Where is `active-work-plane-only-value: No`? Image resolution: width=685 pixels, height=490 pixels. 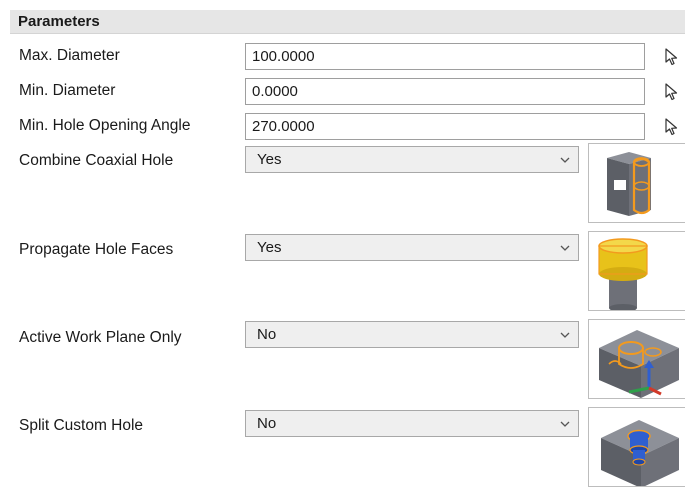 active-work-plane-only-value: No is located at coordinates (267, 334).